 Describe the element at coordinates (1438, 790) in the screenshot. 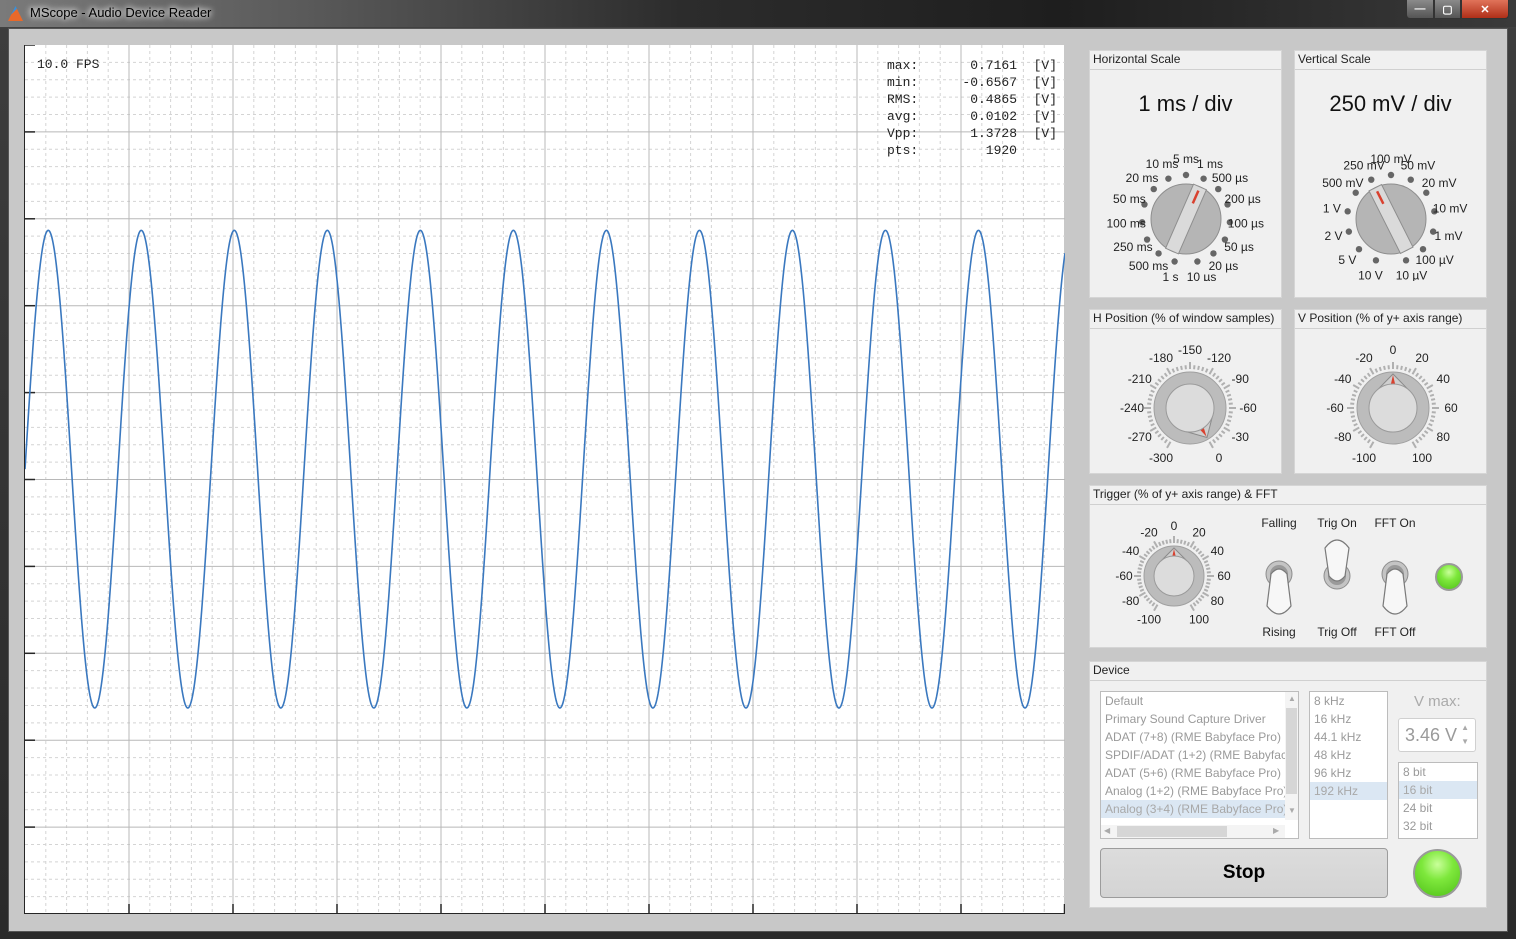

I see `bit-depth-item: 16 bit` at that location.